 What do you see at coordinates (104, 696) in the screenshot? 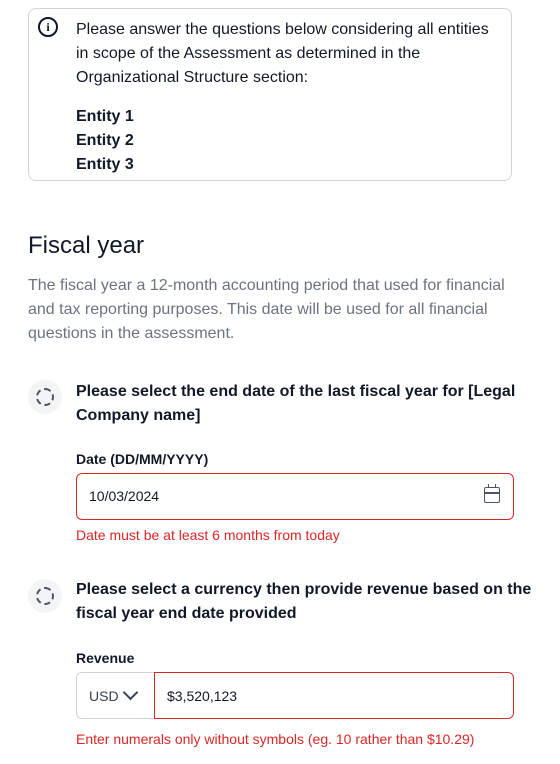
I see `currency-value: USD` at bounding box center [104, 696].